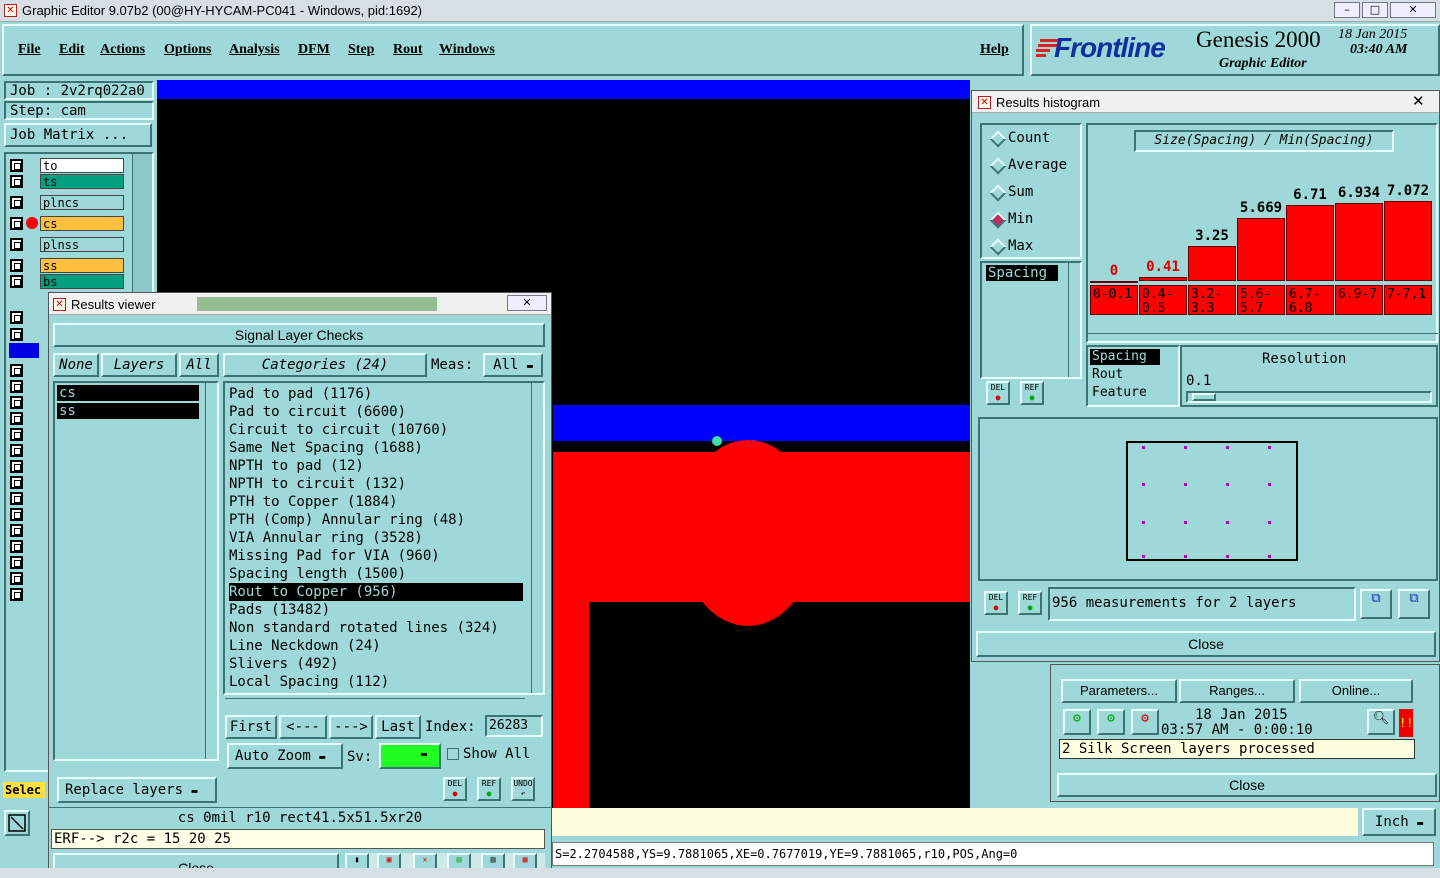 The width and height of the screenshot is (1440, 878). Describe the element at coordinates (376, 646) in the screenshot. I see `category-item: Line Neckdown (24)` at that location.